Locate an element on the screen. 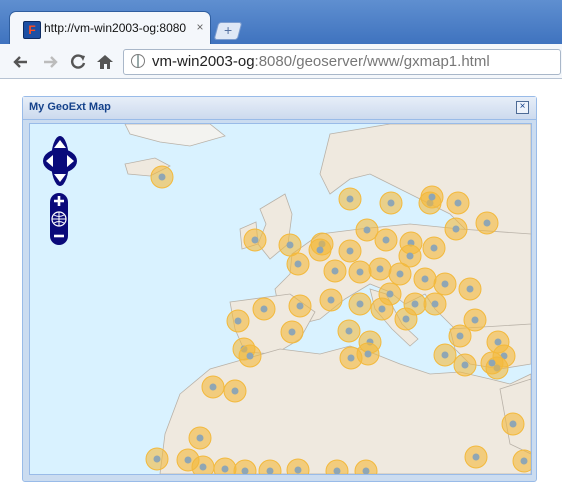  pan-arrows-icon is located at coordinates (60, 161).